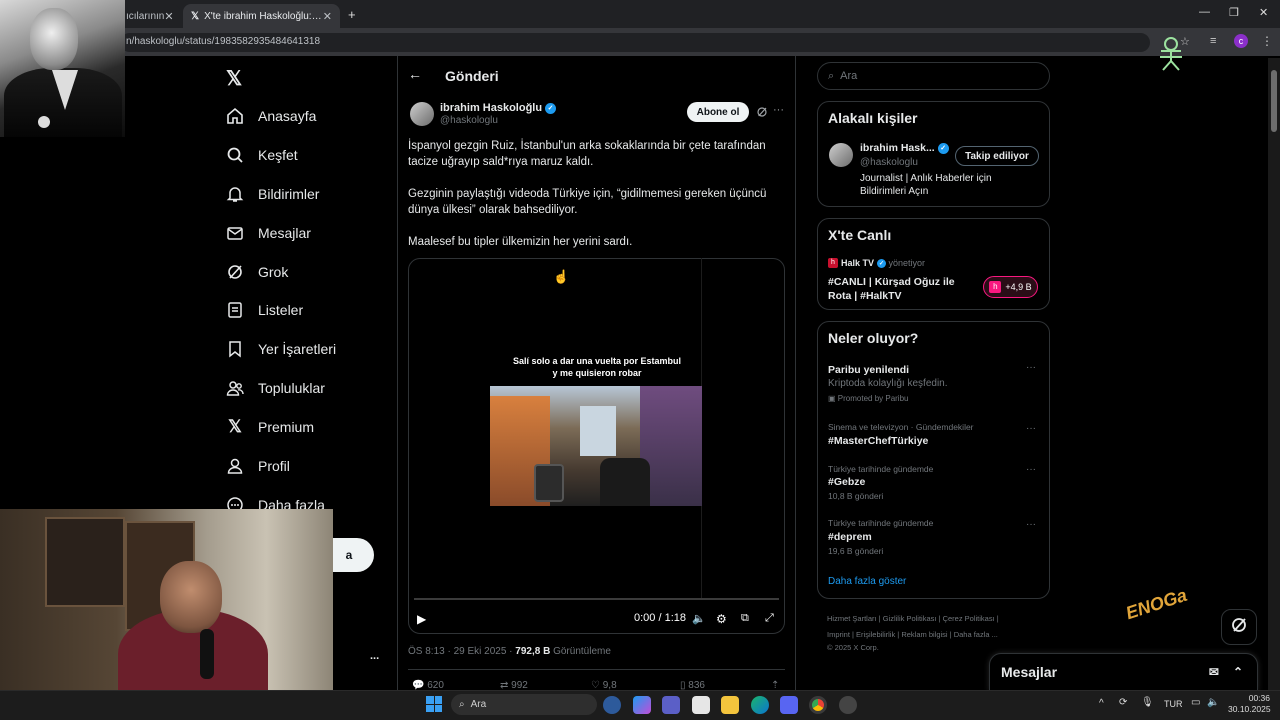  I want to click on listener-count: +4,9 B, so click(1018, 287).